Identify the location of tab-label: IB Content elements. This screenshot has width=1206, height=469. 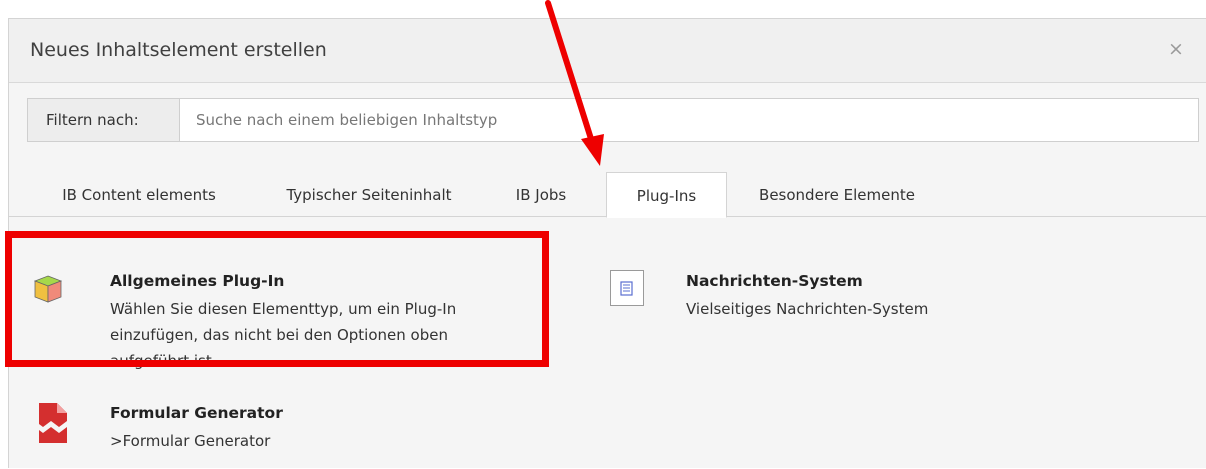
(139, 195).